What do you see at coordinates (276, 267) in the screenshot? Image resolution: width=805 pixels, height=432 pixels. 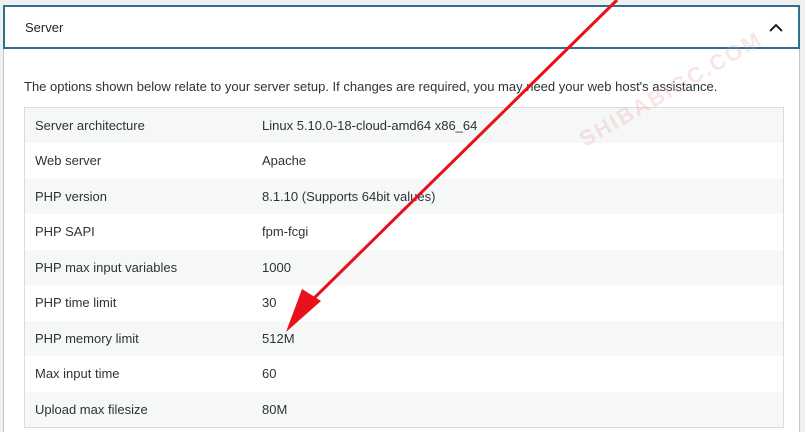 I see `row-value: 1000` at bounding box center [276, 267].